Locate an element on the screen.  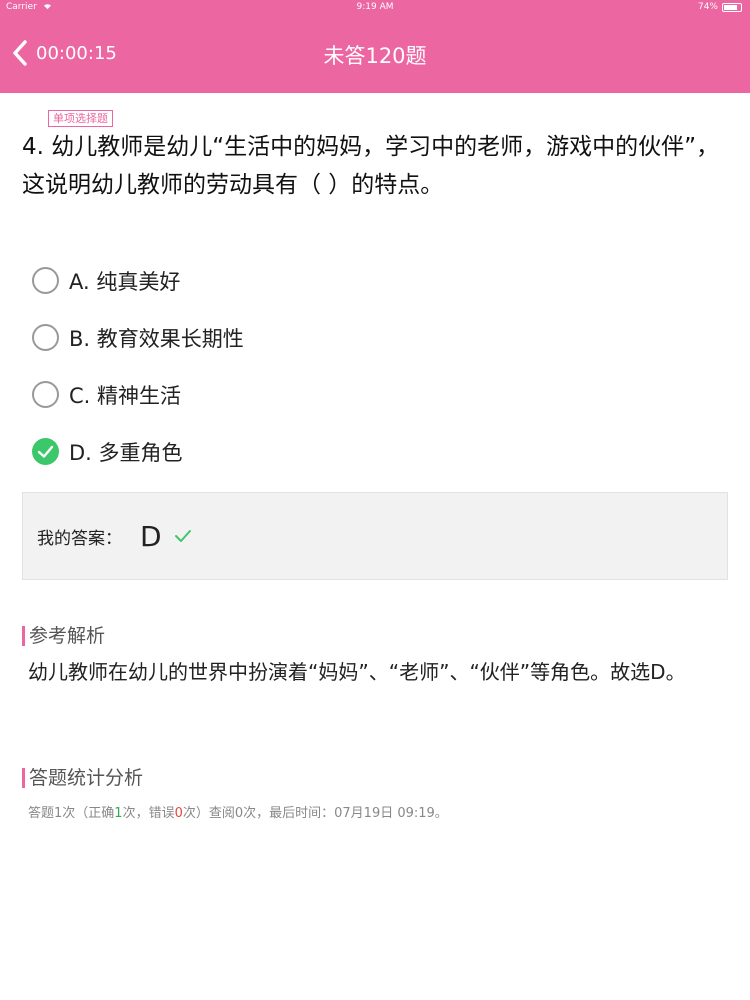
explanation-text: 幼儿教师在幼儿的世界中扮演着“妈妈”、“老师”、“伙伴”等角色。故选D。 is located at coordinates (357, 672).